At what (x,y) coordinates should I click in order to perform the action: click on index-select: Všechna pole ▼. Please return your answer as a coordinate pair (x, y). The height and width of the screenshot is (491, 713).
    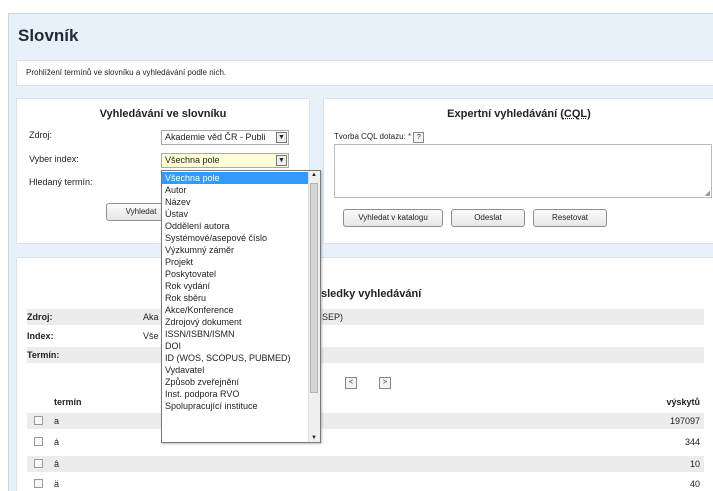
    Looking at the image, I should click on (225, 160).